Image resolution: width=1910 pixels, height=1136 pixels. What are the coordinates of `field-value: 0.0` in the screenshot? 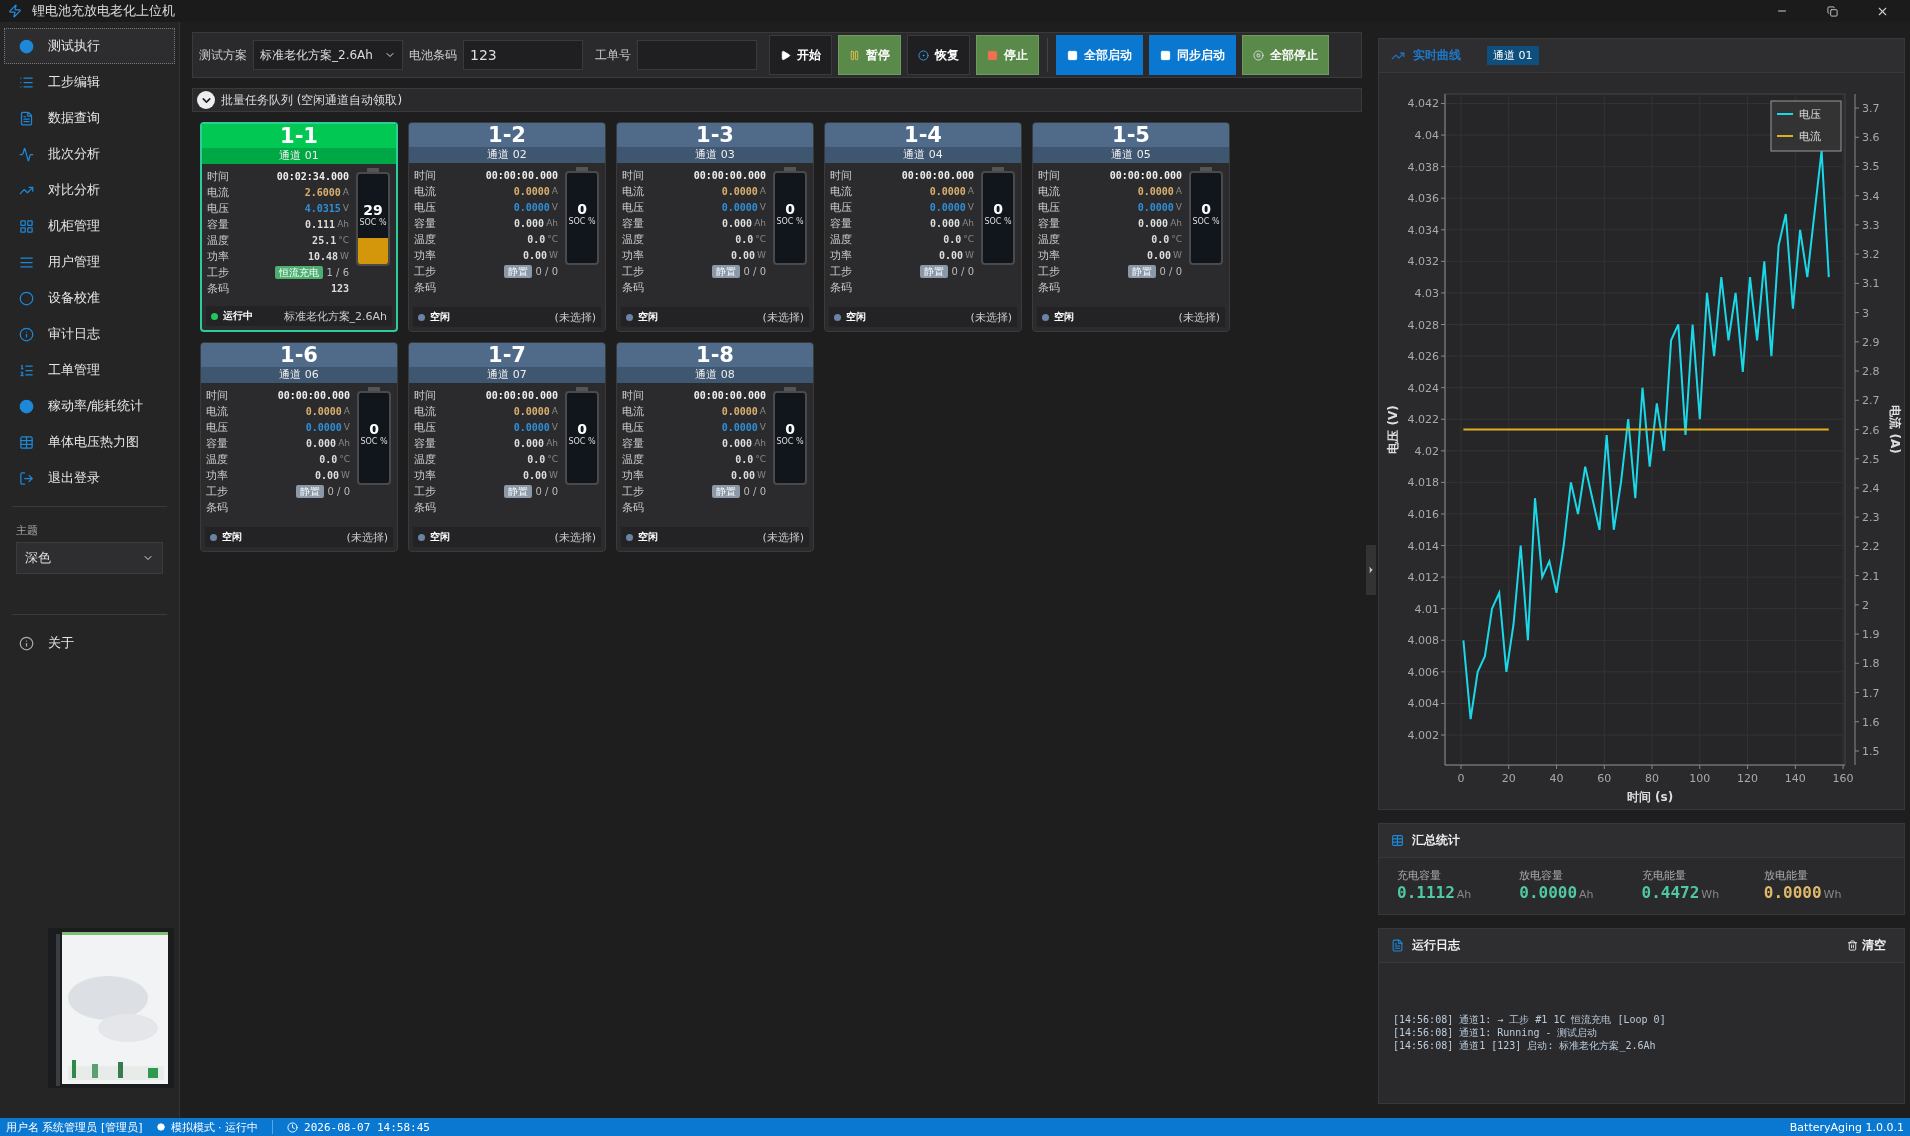 It's located at (952, 239).